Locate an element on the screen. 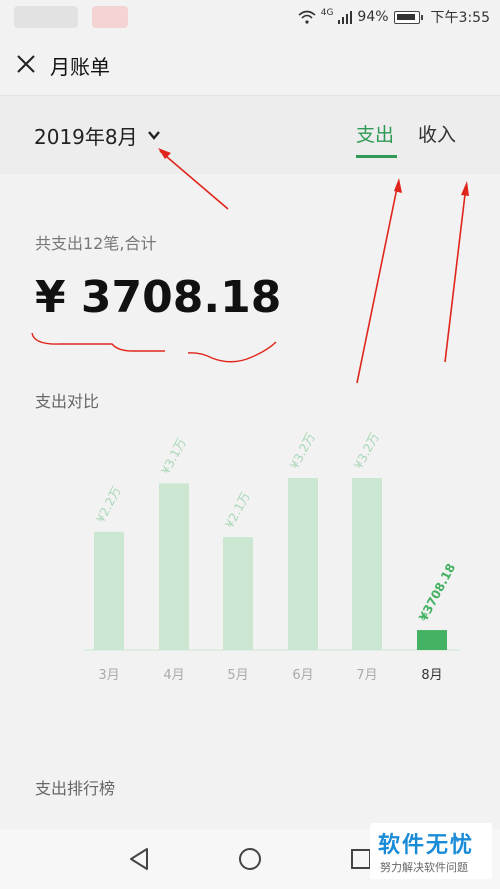 This screenshot has height=889, width=500. blurred-notification-icon is located at coordinates (110, 17).